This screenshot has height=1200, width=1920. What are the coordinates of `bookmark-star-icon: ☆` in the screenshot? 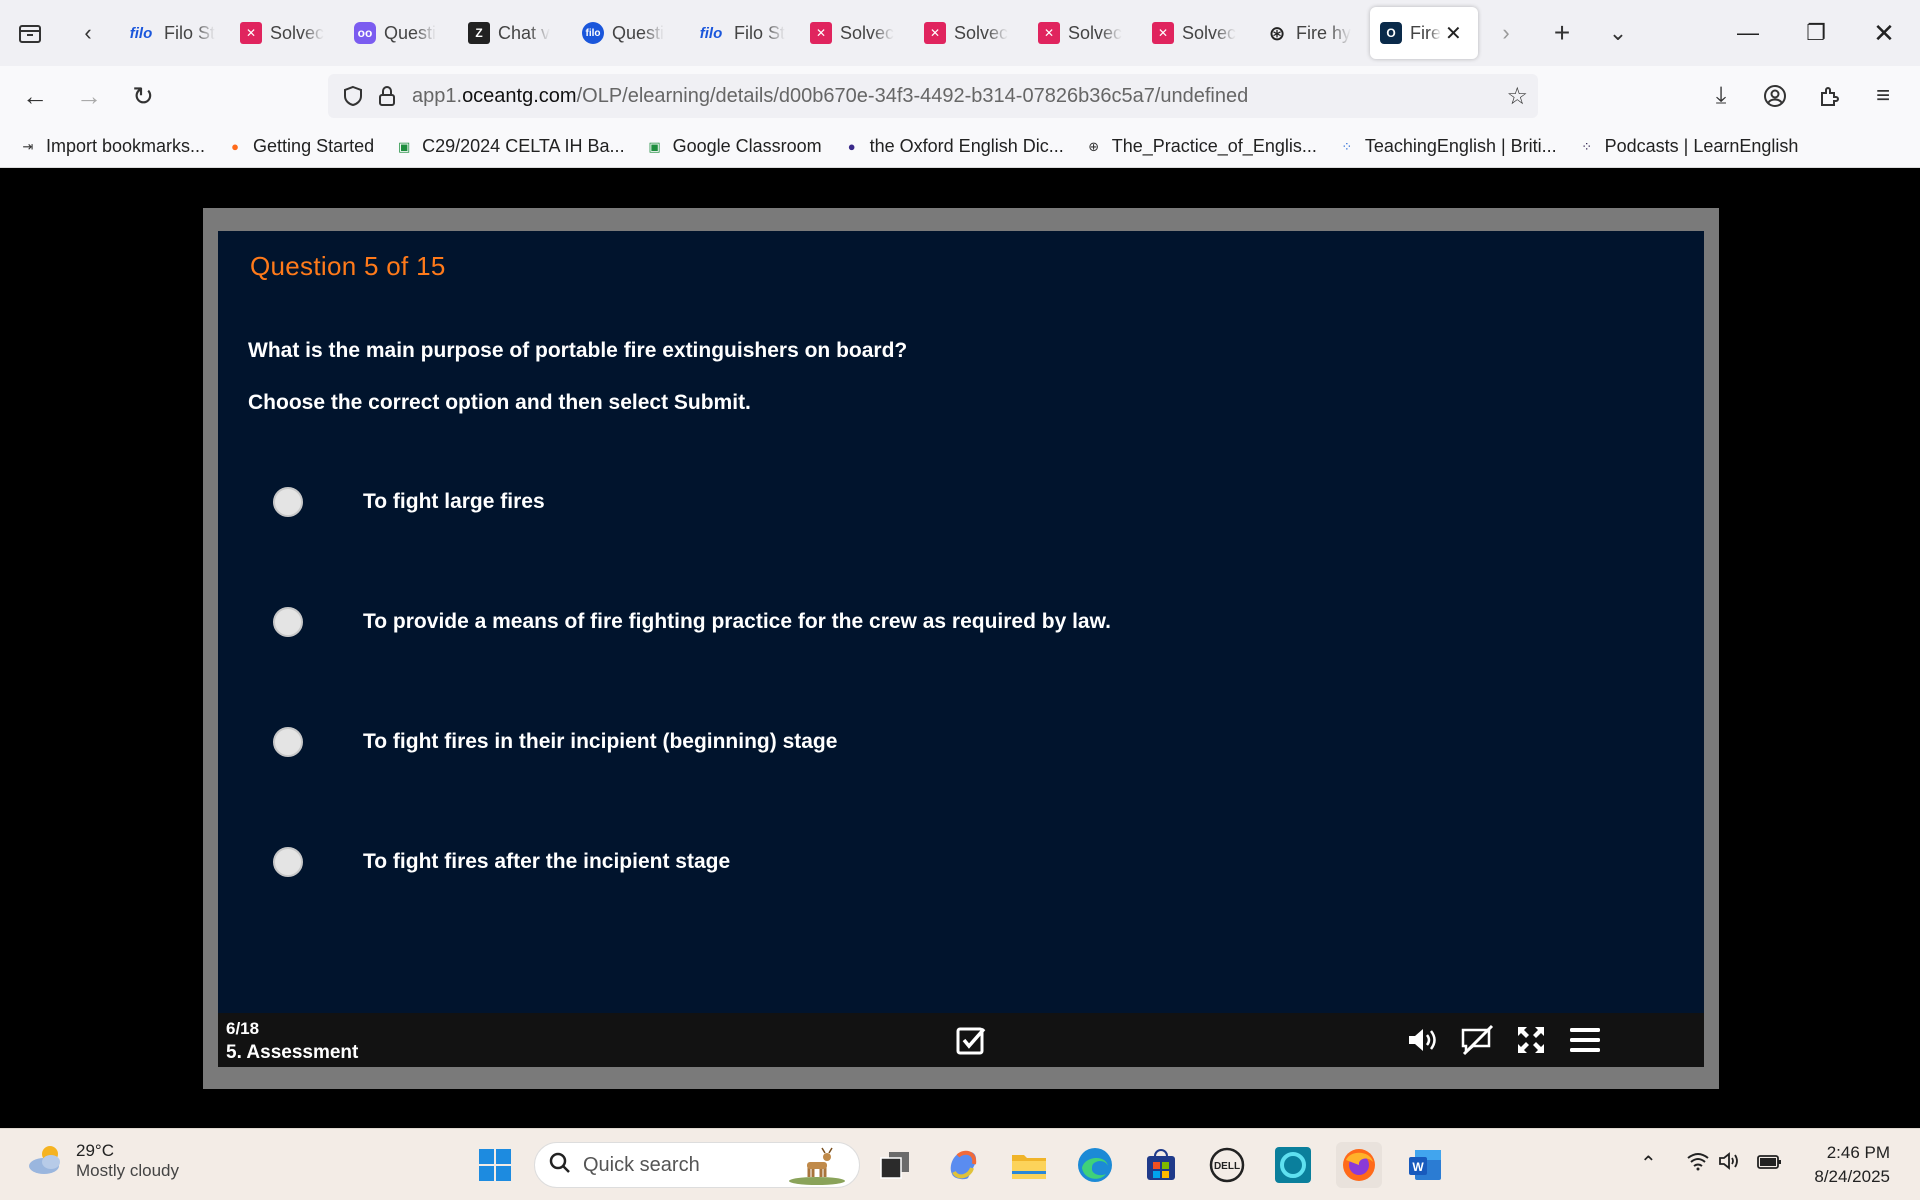 It's located at (1517, 96).